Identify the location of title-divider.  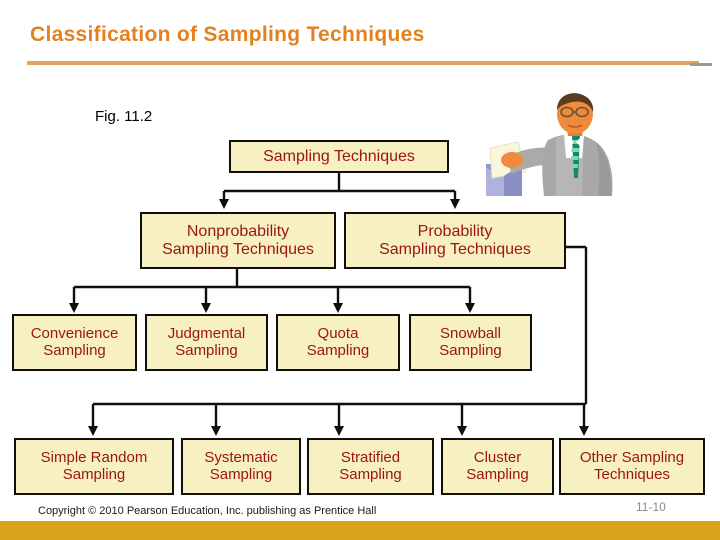
(363, 63).